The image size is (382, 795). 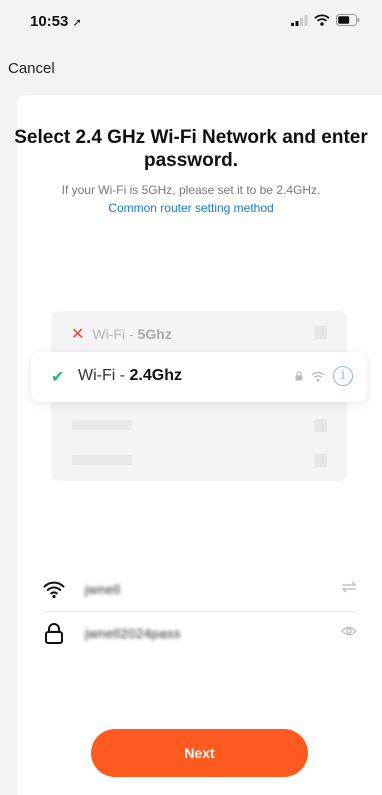 What do you see at coordinates (191, 208) in the screenshot?
I see `router-setting-link: Common router setting method` at bounding box center [191, 208].